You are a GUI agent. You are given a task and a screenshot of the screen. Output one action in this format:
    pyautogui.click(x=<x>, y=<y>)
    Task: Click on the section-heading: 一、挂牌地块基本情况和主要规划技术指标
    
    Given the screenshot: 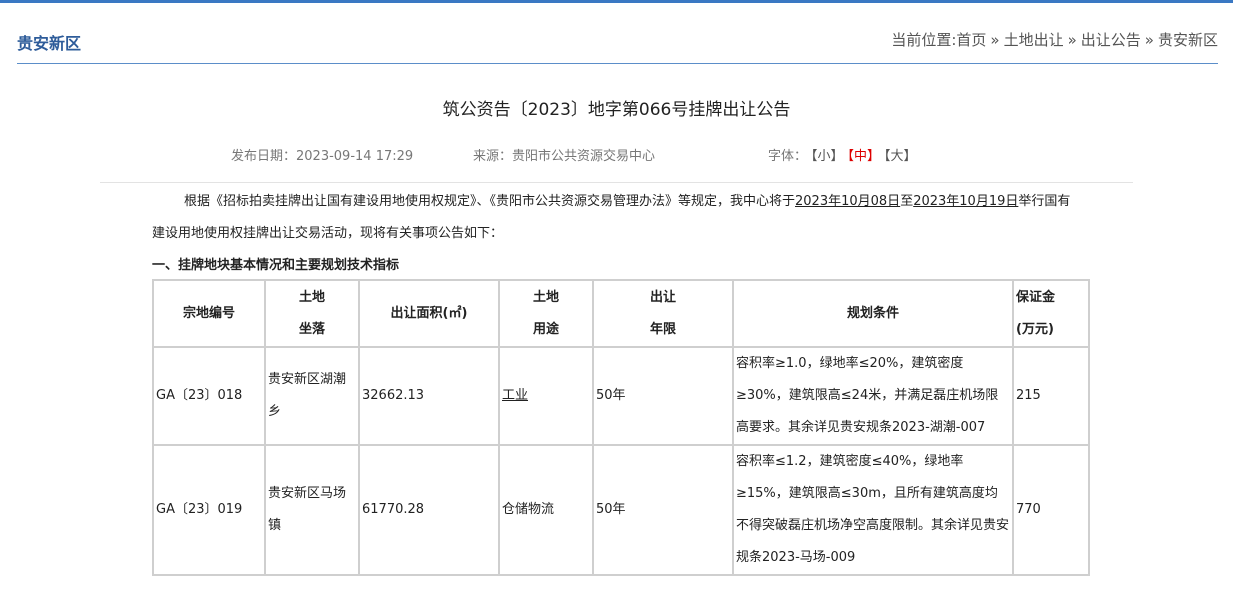 What is the action you would take?
    pyautogui.click(x=276, y=265)
    